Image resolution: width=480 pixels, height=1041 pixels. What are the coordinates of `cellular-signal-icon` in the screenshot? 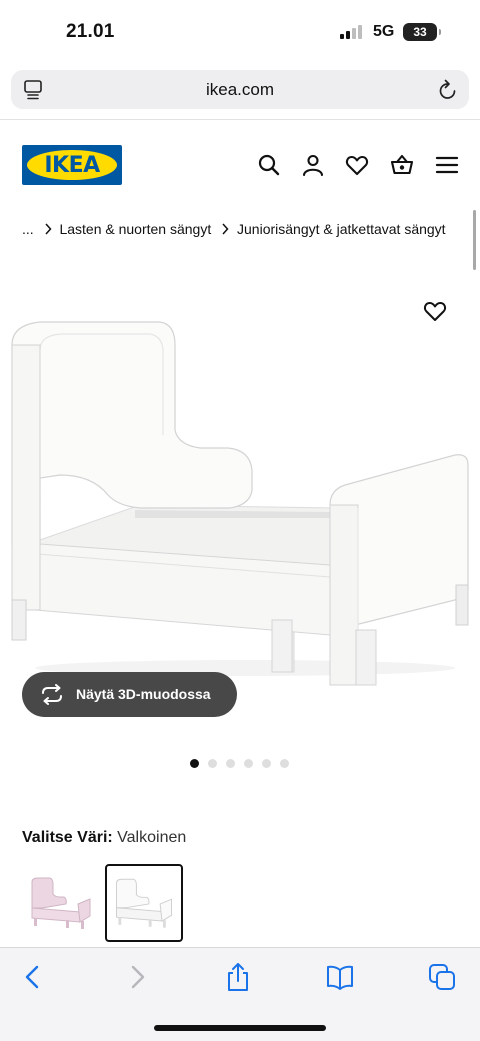 It's located at (353, 32).